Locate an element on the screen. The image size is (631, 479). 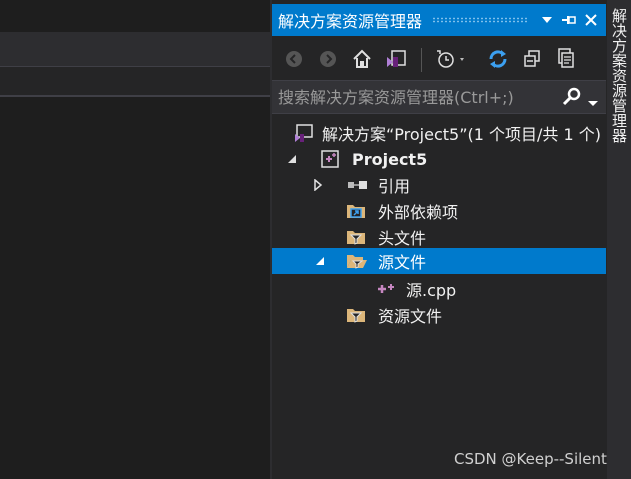
home-icon is located at coordinates (362, 59).